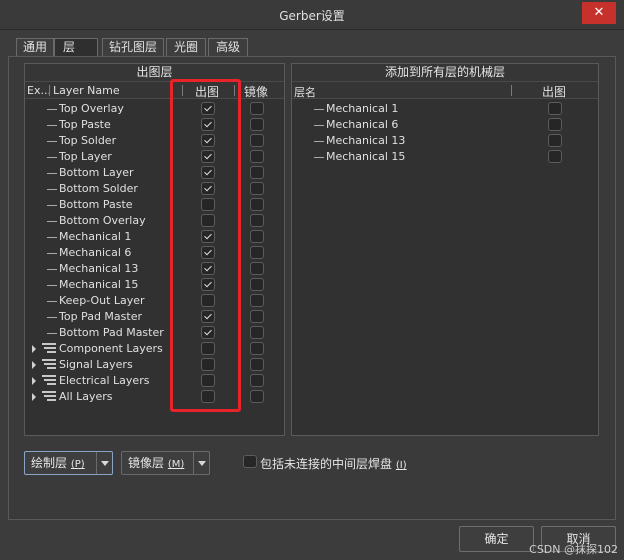 The height and width of the screenshot is (560, 624). What do you see at coordinates (154, 189) in the screenshot?
I see `layer-row: Bottom Solder` at bounding box center [154, 189].